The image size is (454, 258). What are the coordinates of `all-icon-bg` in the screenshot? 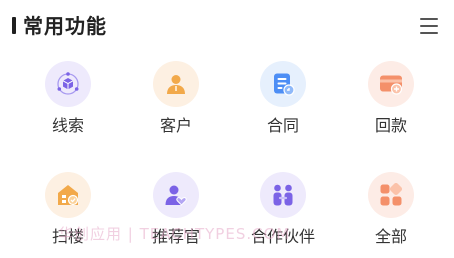 It's located at (391, 195).